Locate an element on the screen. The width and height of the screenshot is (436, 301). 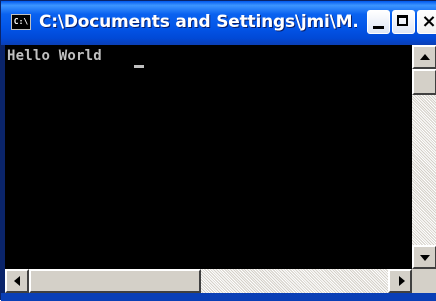
vertical-scroll-track is located at coordinates (424, 170).